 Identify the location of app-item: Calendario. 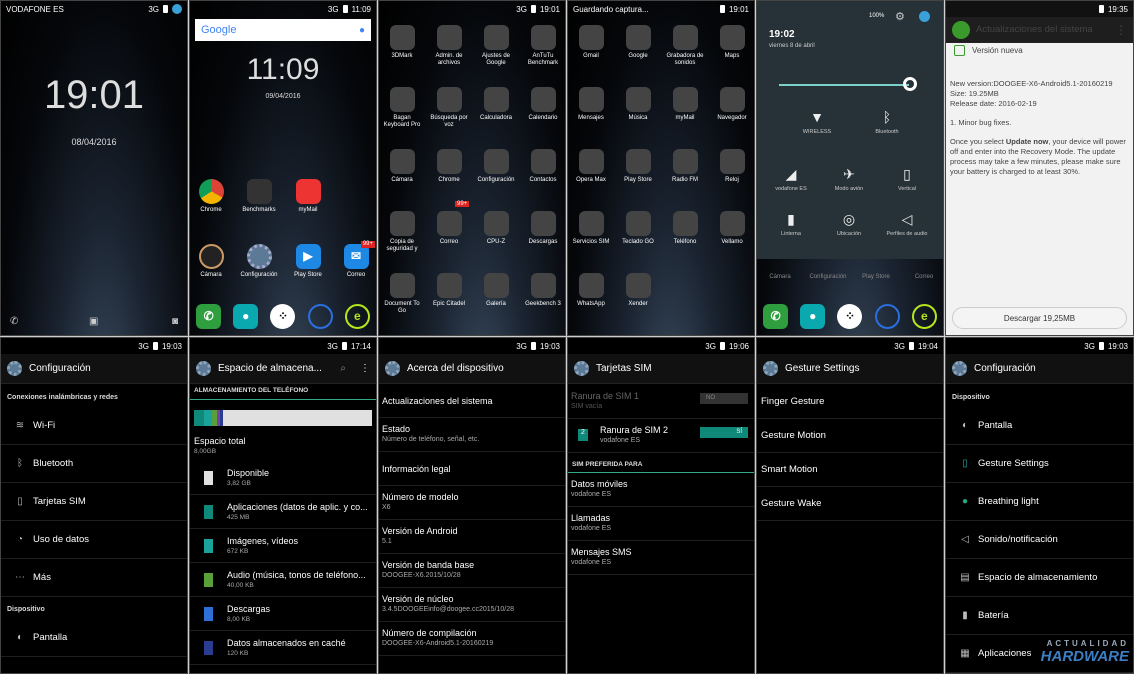
(543, 104).